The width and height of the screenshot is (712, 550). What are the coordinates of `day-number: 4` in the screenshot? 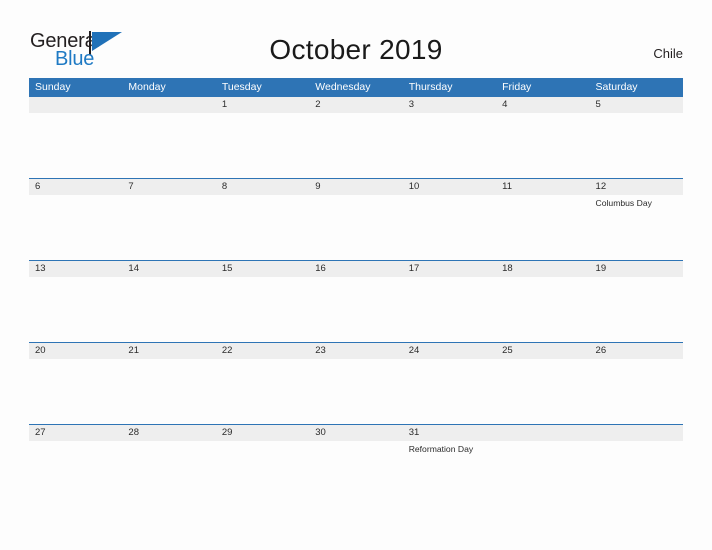 It's located at (505, 104).